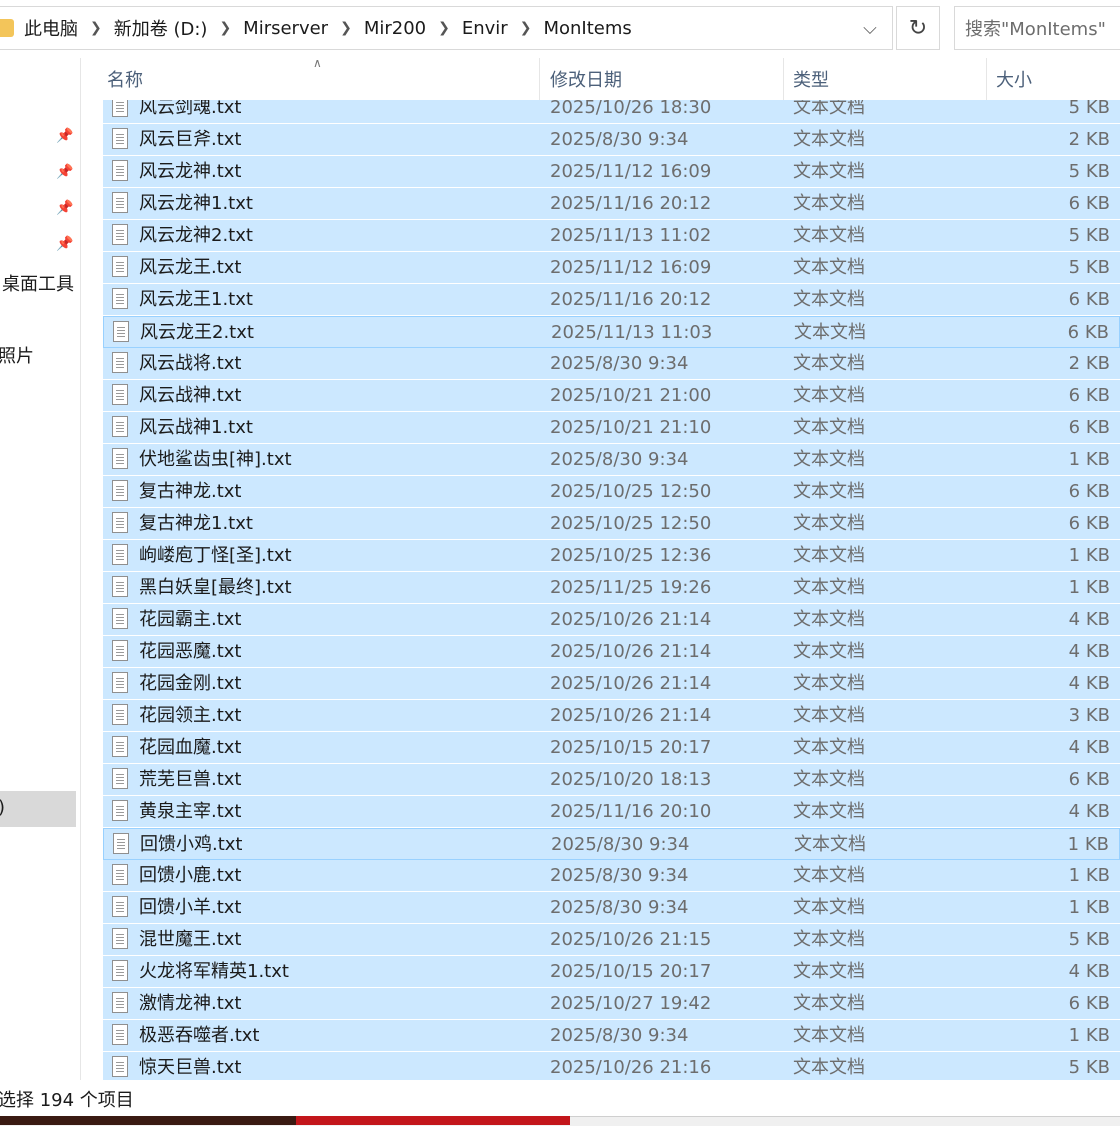 This screenshot has width=1120, height=1126. What do you see at coordinates (665, 79) in the screenshot?
I see `column-header-date: 修改日期` at bounding box center [665, 79].